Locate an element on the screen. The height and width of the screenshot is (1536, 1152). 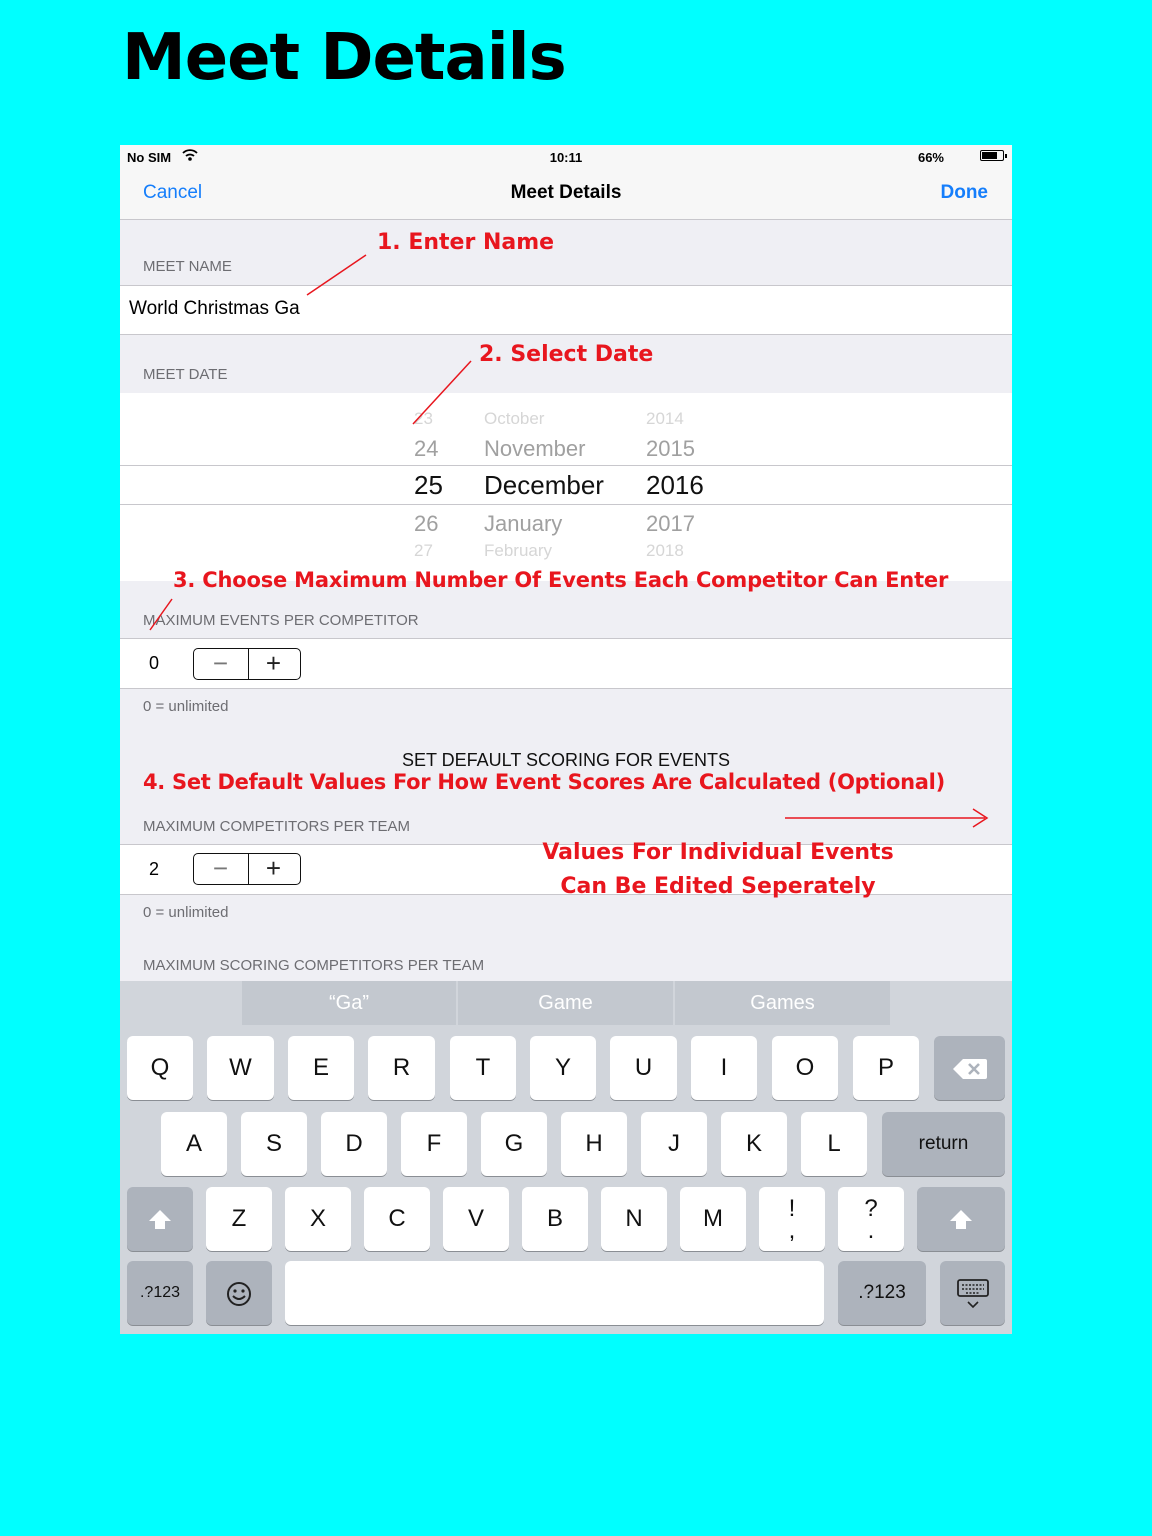
max-competitors-footer: 0 = unlimited is located at coordinates (186, 912).